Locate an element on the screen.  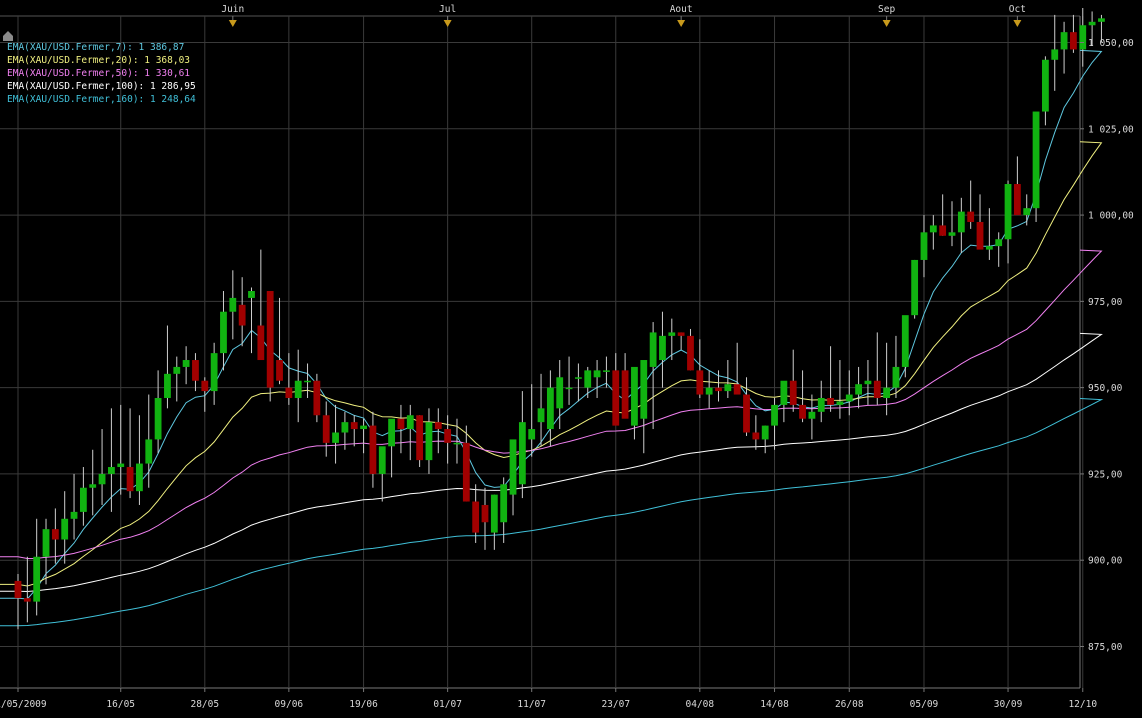
month-label: Jul is located at coordinates (447, 9).